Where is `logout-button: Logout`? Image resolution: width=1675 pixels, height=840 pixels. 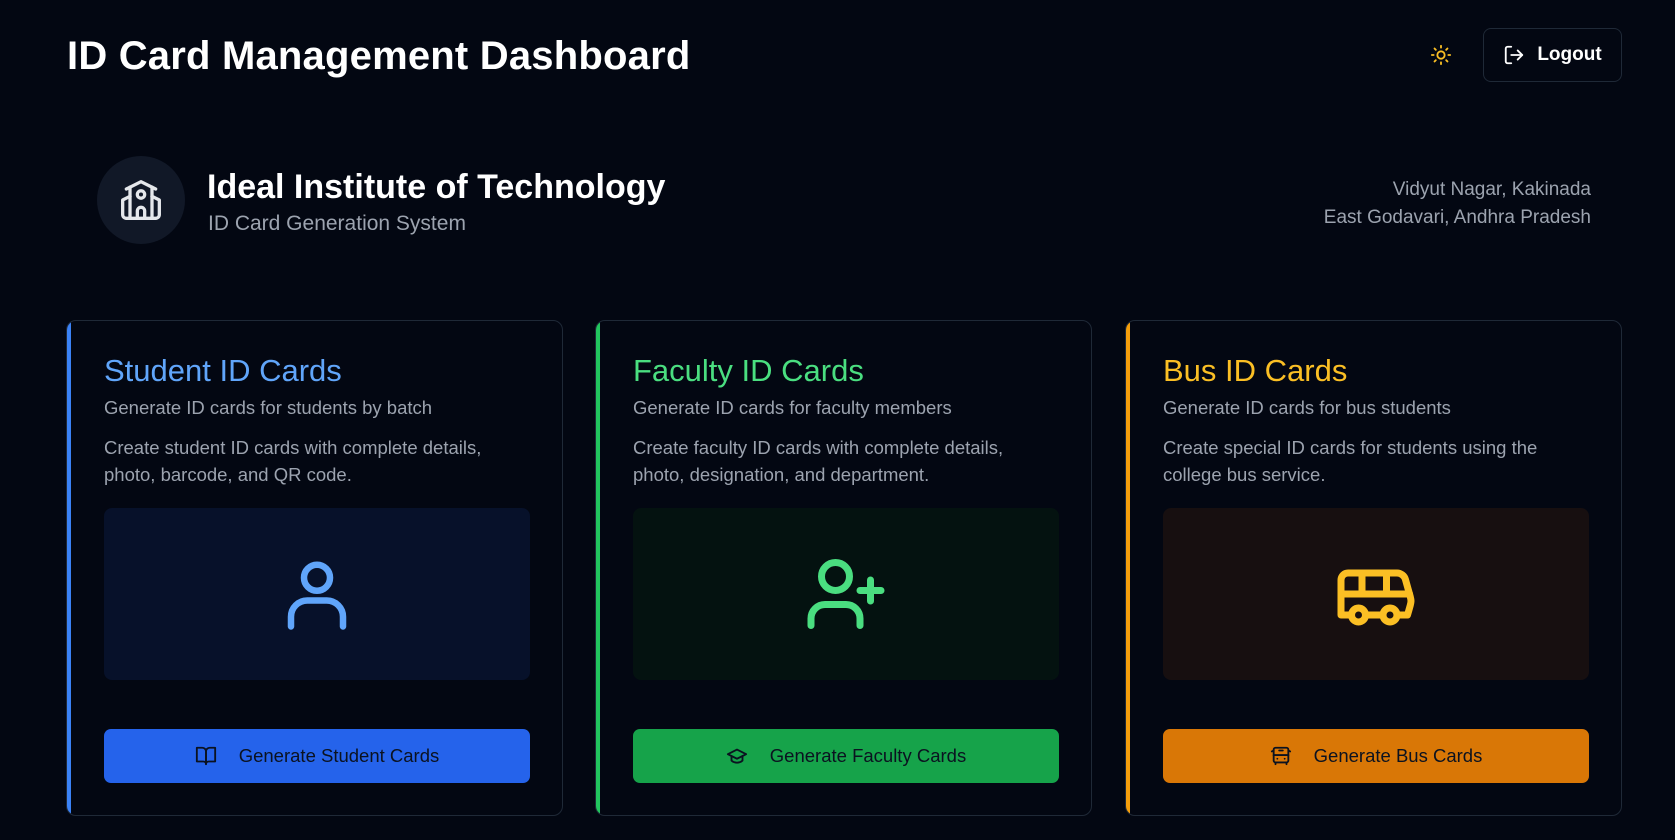 logout-button: Logout is located at coordinates (1552, 55).